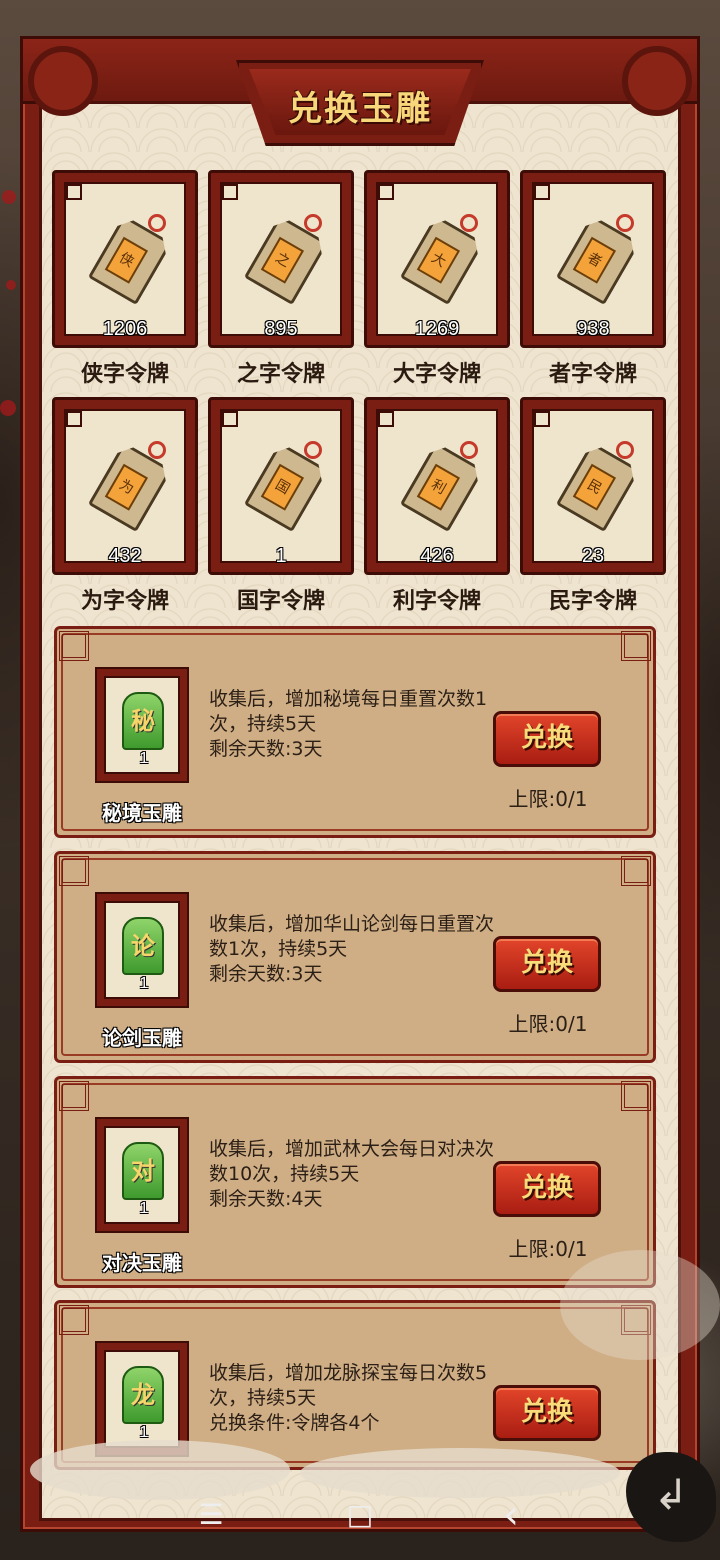  I want to click on token-name: 侠字令牌, so click(124, 374).